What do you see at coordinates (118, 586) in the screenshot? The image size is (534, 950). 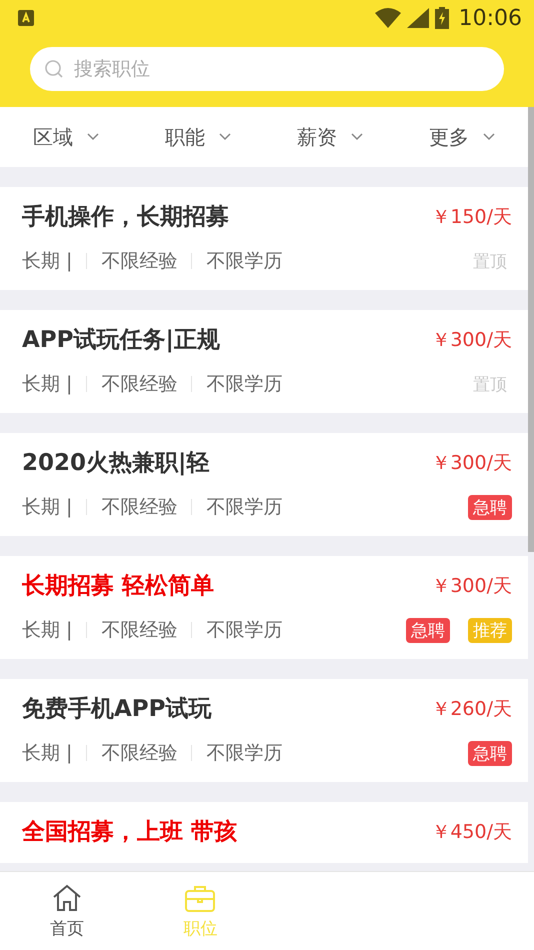 I see `job-title: 长期招募 轻松简单` at bounding box center [118, 586].